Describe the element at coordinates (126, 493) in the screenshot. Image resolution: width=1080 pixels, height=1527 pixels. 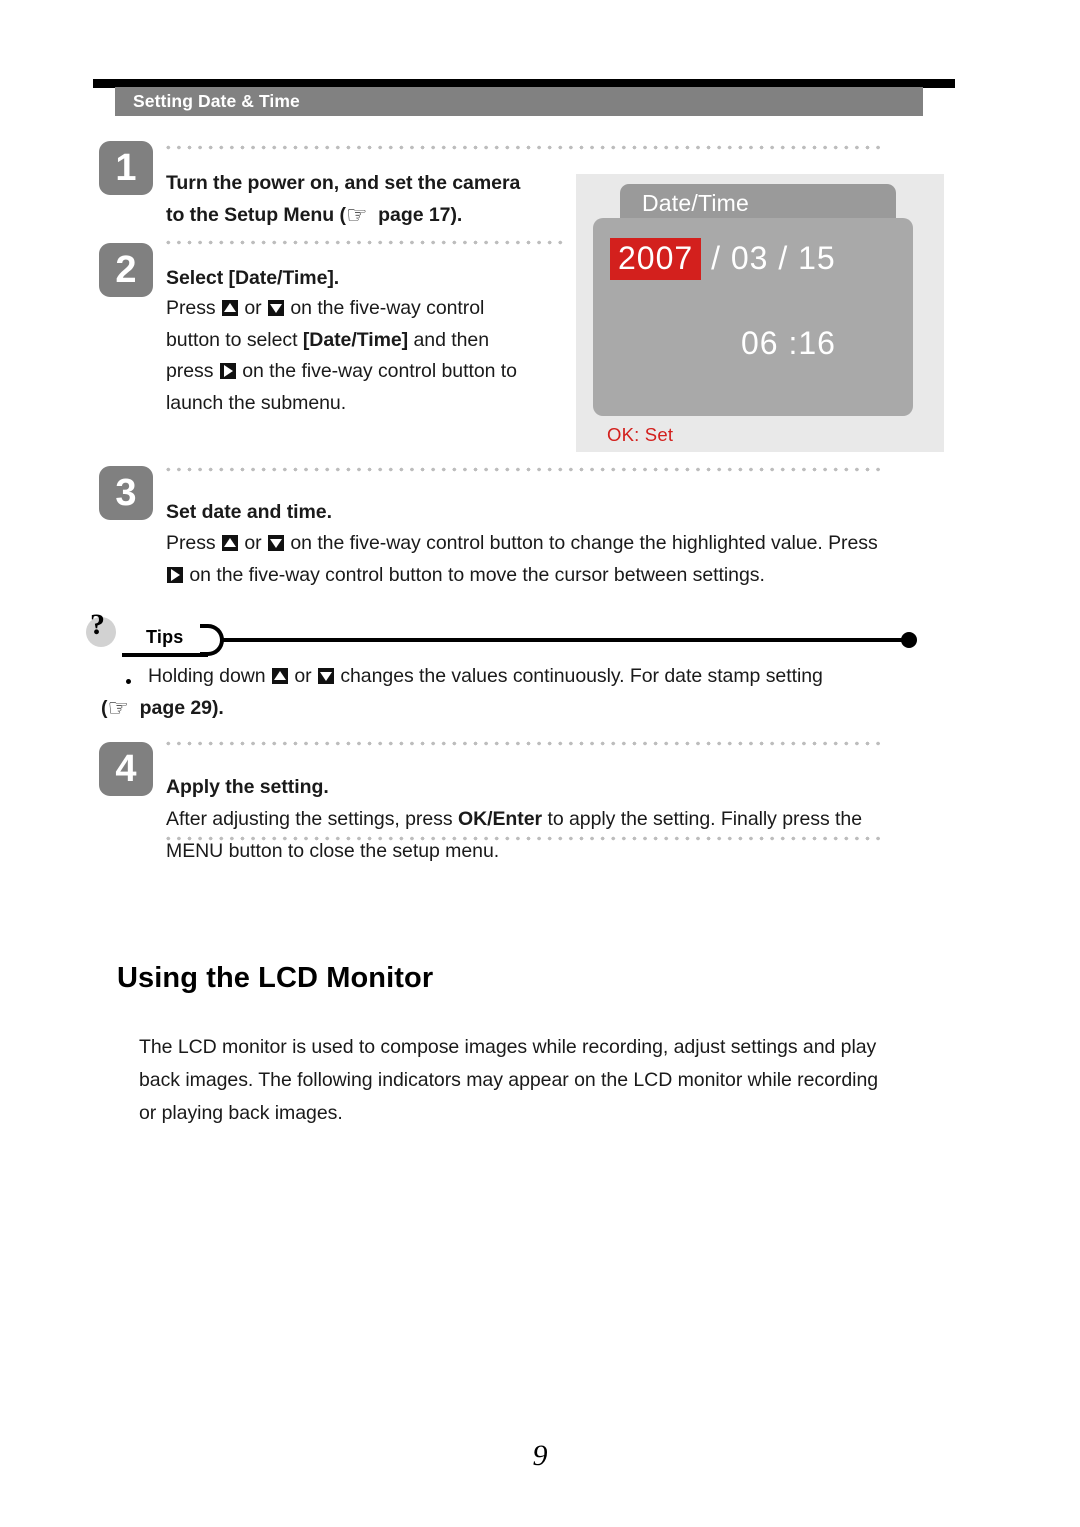
I see `step-3-badge: 3` at that location.